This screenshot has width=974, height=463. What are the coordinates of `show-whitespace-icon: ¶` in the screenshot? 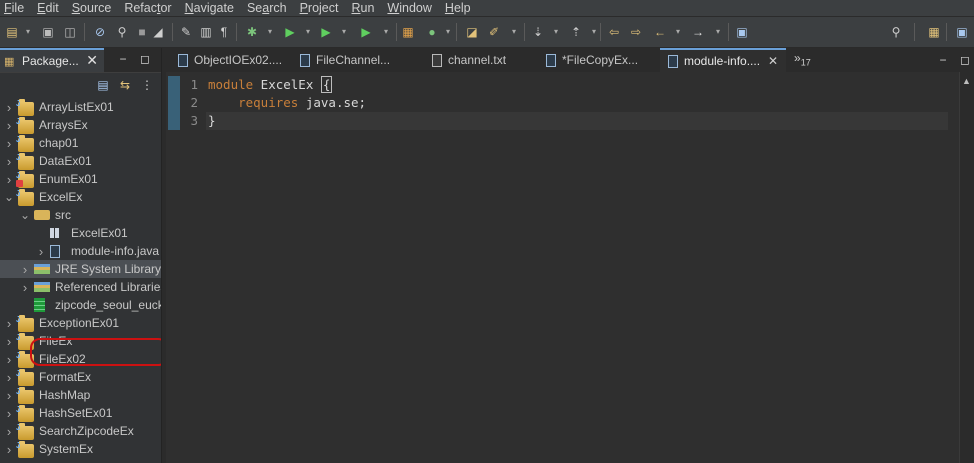 It's located at (224, 32).